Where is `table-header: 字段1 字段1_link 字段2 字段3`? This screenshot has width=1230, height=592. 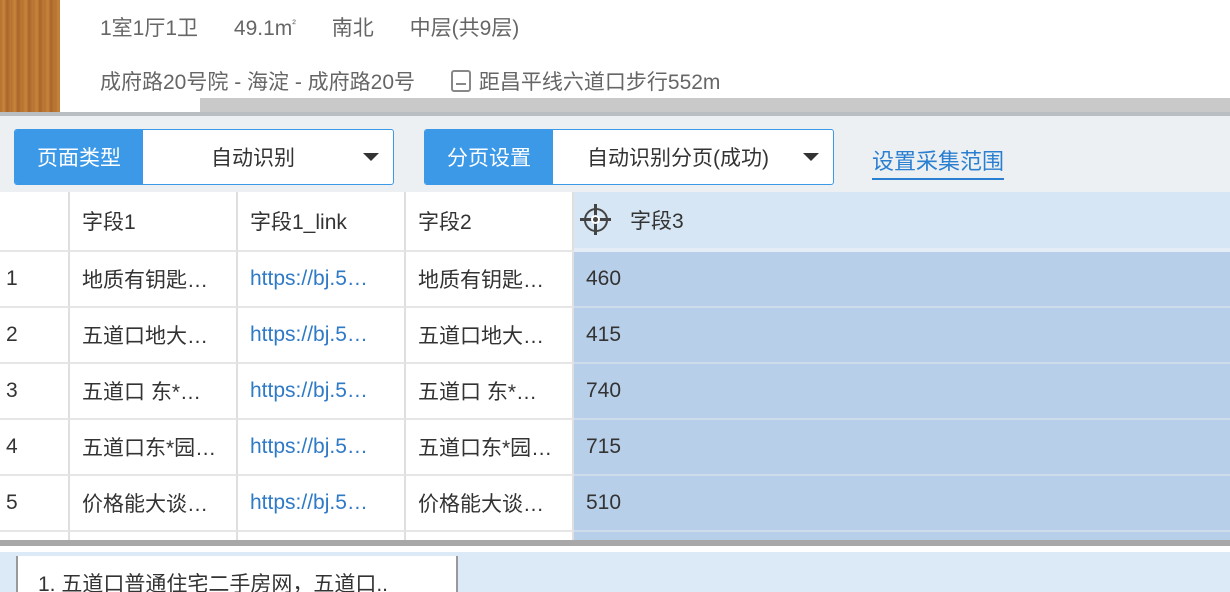
table-header: 字段1 字段1_link 字段2 字段3 is located at coordinates (615, 222).